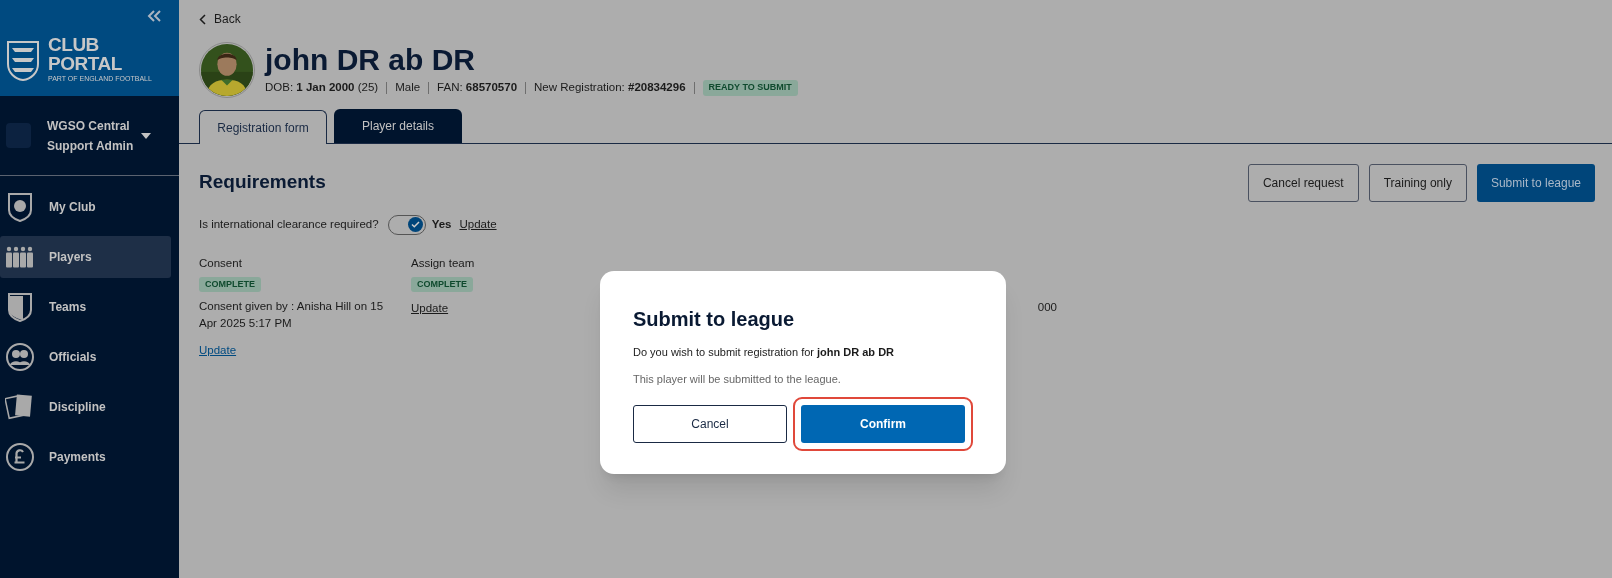 The width and height of the screenshot is (1612, 578). Describe the element at coordinates (1303, 183) in the screenshot. I see `action-button: Cancel request` at that location.